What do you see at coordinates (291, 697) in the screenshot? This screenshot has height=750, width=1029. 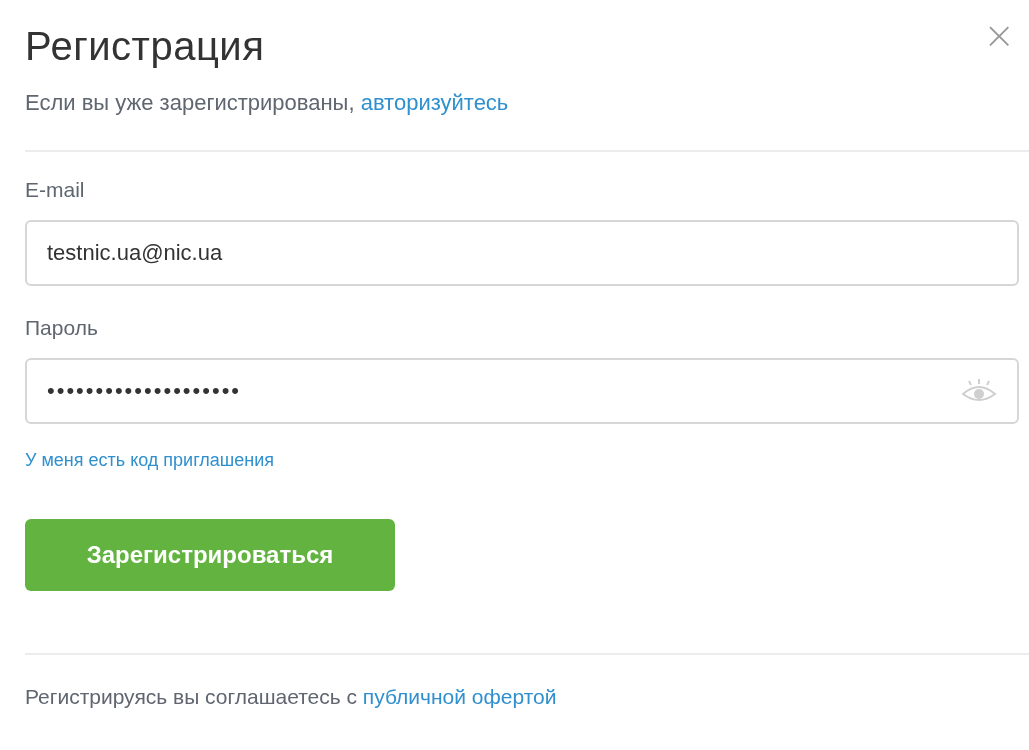 I see `terms-notice: Регистрируясь вы соглашаетесь с публичной офертой` at bounding box center [291, 697].